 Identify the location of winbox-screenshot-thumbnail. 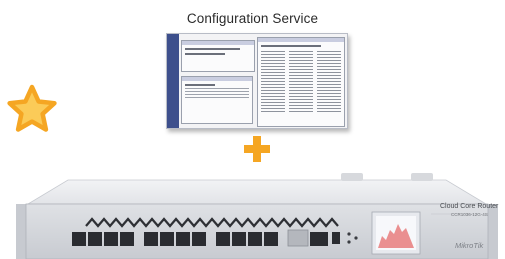
(257, 81).